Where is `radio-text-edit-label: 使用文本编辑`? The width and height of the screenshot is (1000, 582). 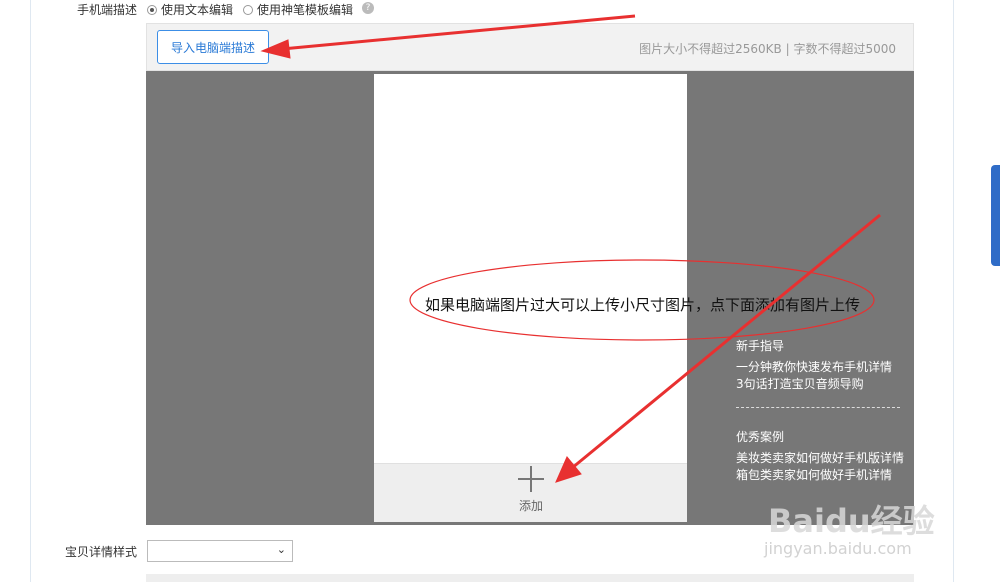
radio-text-edit-label: 使用文本编辑 is located at coordinates (197, 10).